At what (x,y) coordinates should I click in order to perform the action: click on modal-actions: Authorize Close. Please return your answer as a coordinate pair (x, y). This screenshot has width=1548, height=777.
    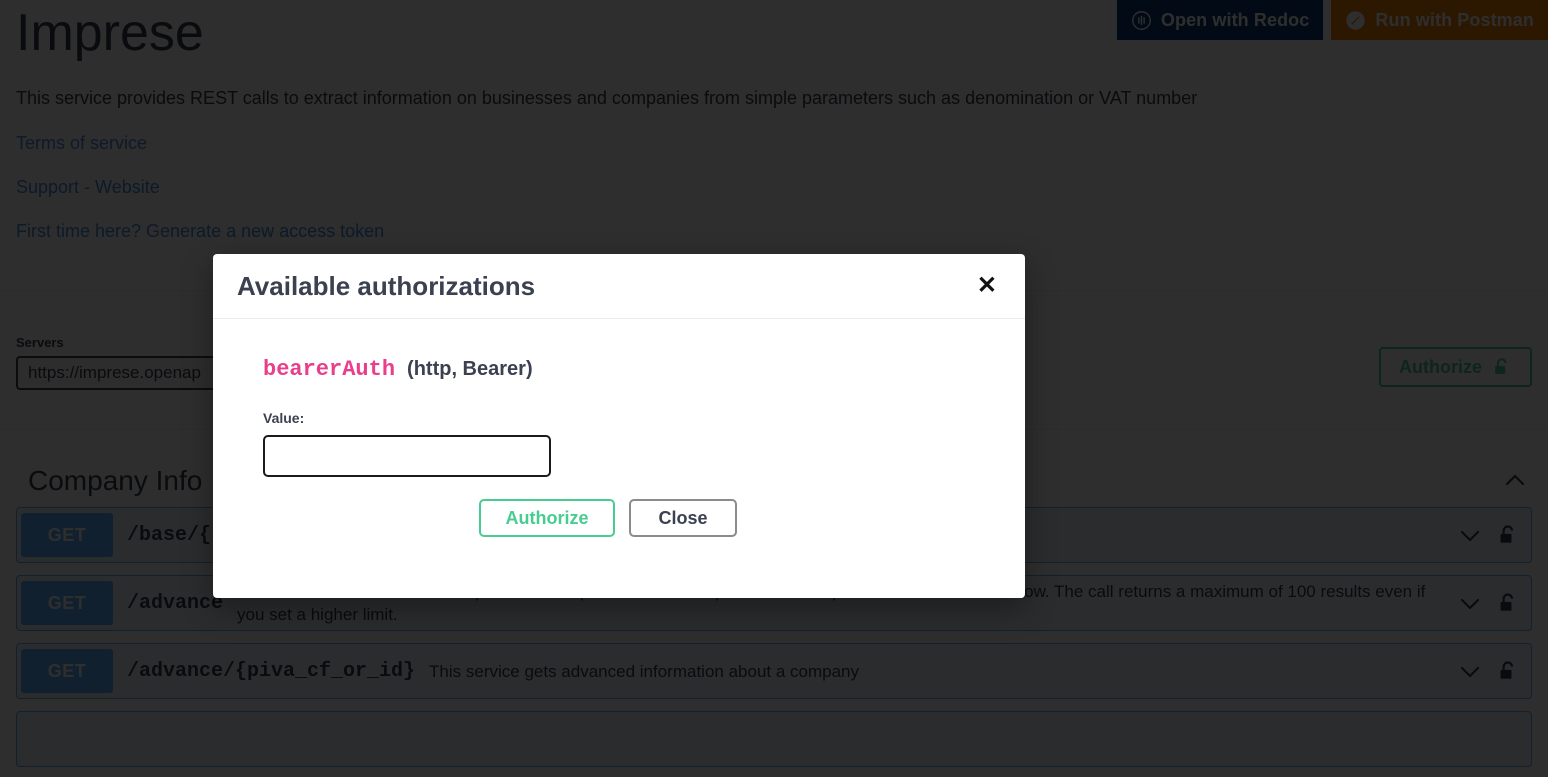
    Looking at the image, I should click on (727, 518).